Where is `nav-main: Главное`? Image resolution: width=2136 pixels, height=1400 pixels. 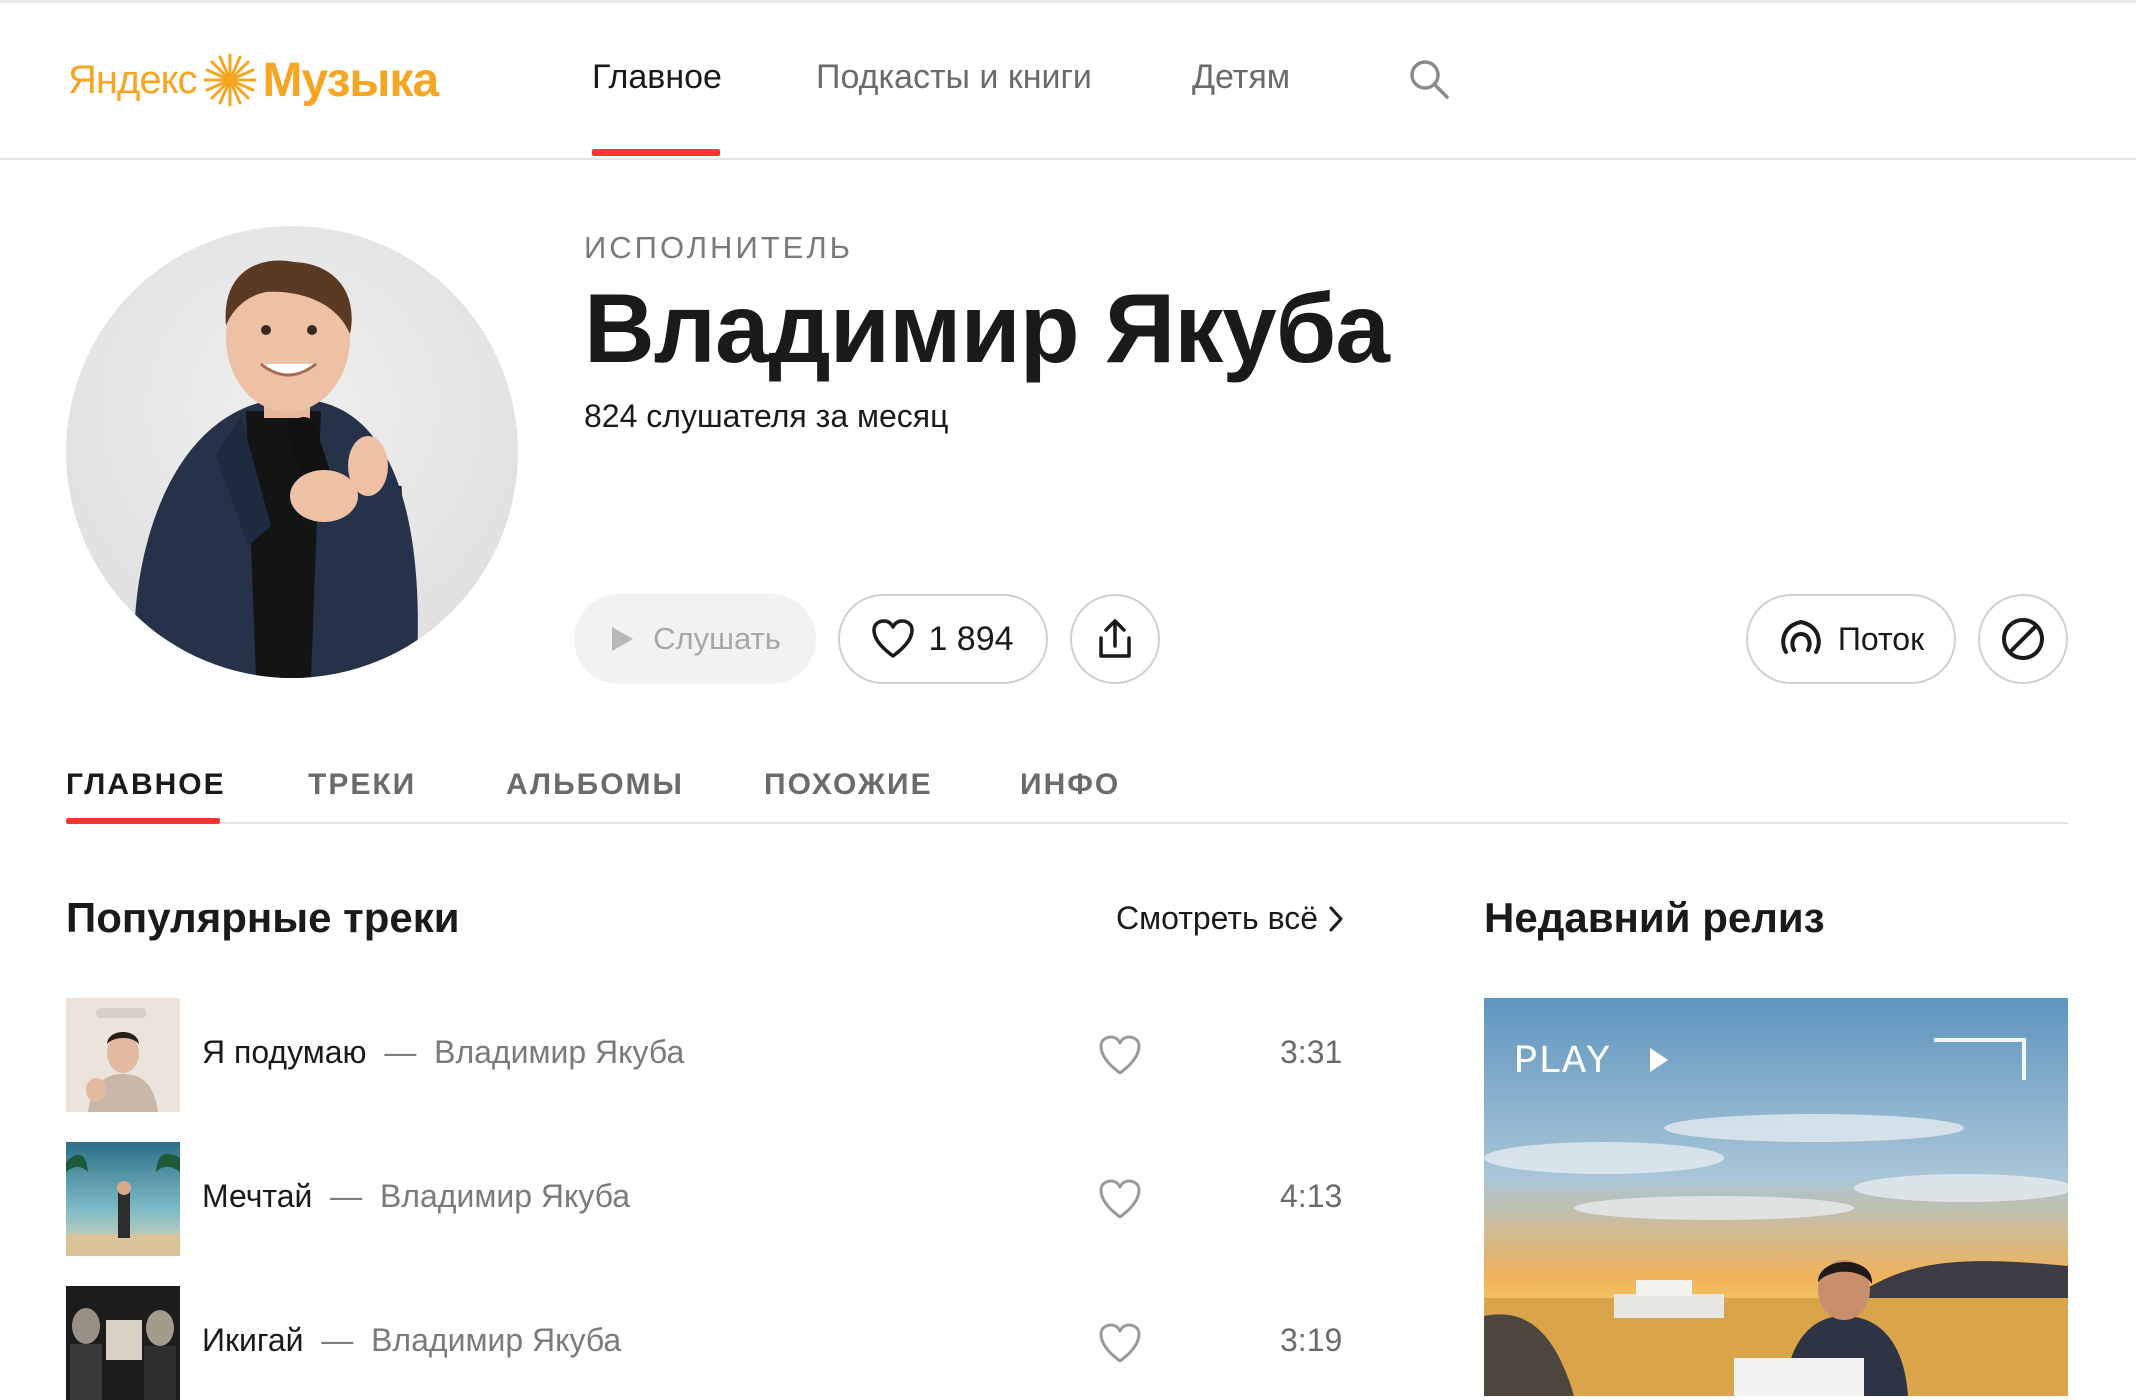 nav-main: Главное is located at coordinates (657, 77).